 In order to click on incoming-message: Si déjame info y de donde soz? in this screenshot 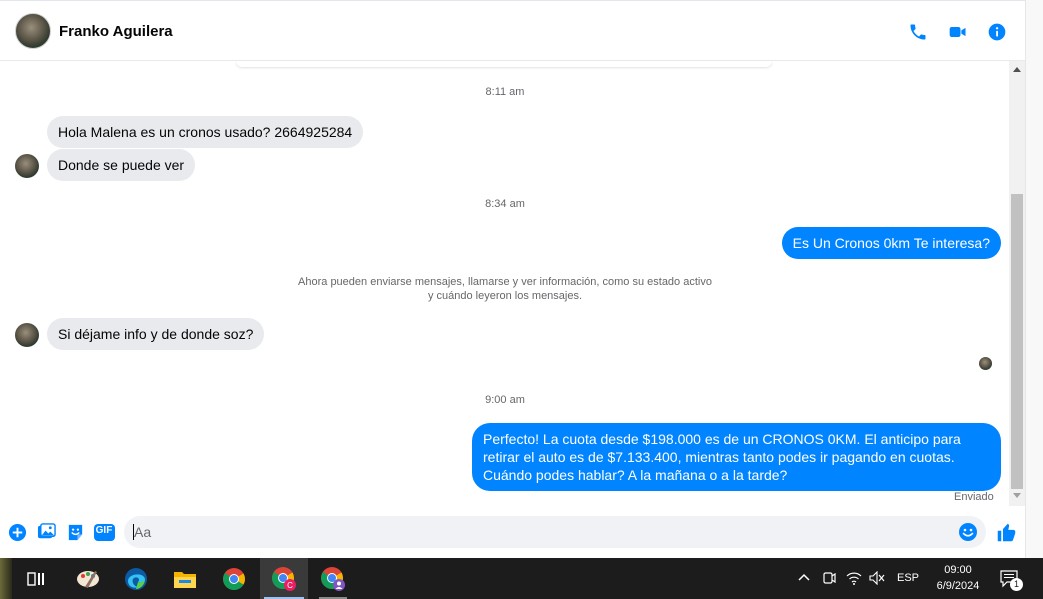, I will do `click(156, 334)`.